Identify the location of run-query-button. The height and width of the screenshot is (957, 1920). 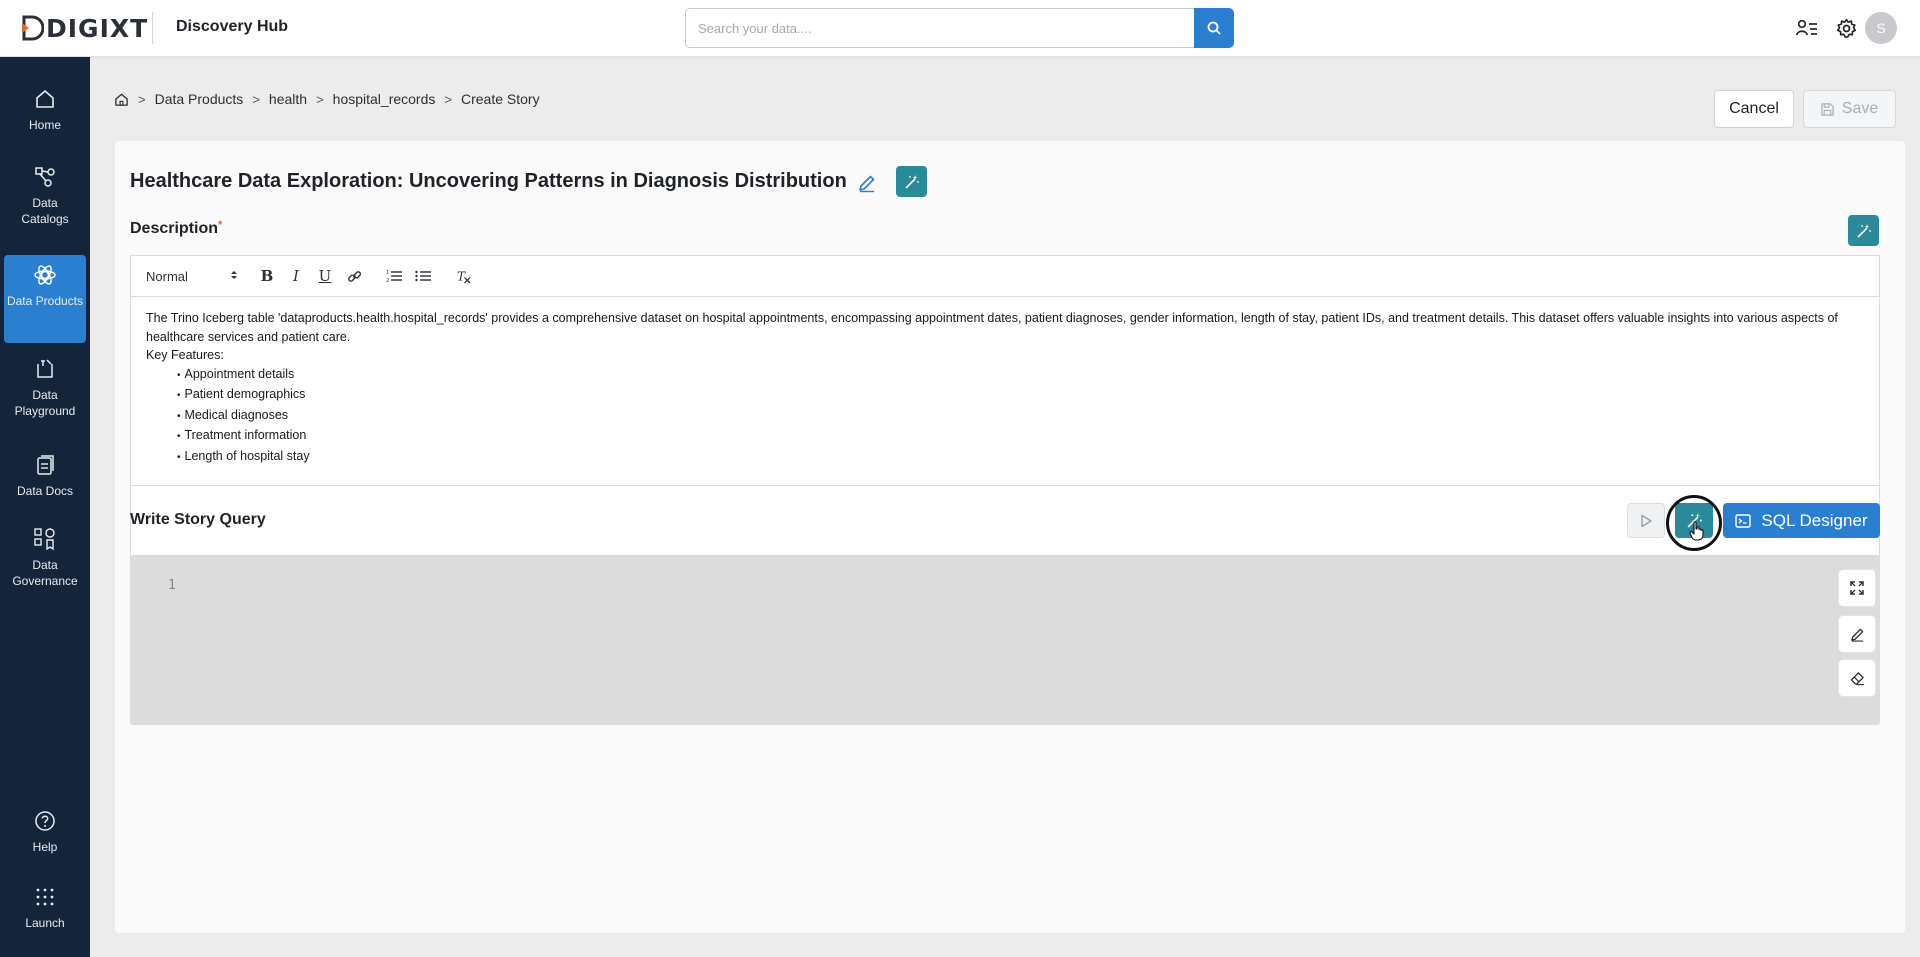
(1646, 520).